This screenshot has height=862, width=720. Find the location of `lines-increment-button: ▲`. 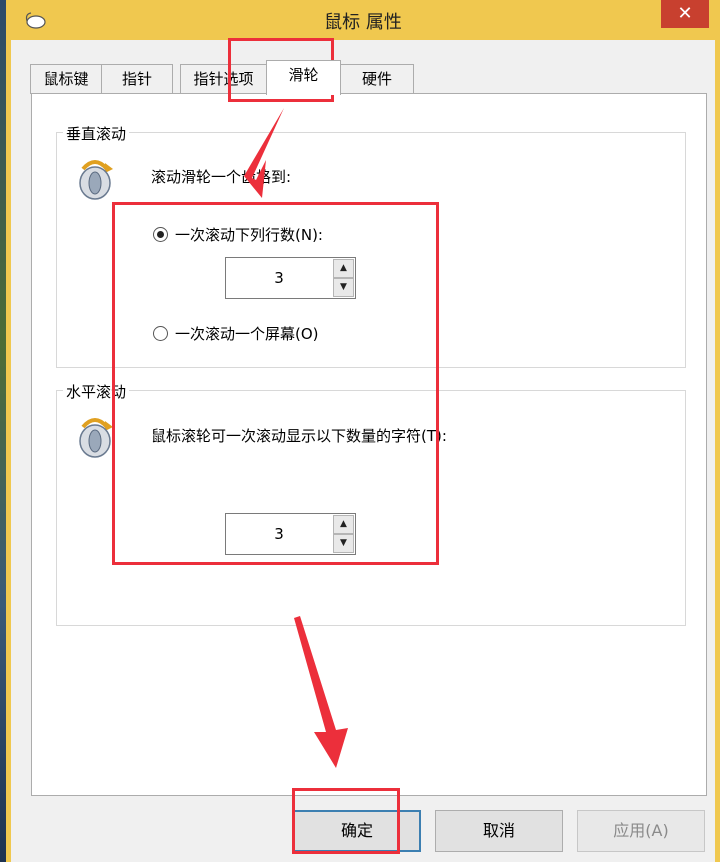

lines-increment-button: ▲ is located at coordinates (343, 268).